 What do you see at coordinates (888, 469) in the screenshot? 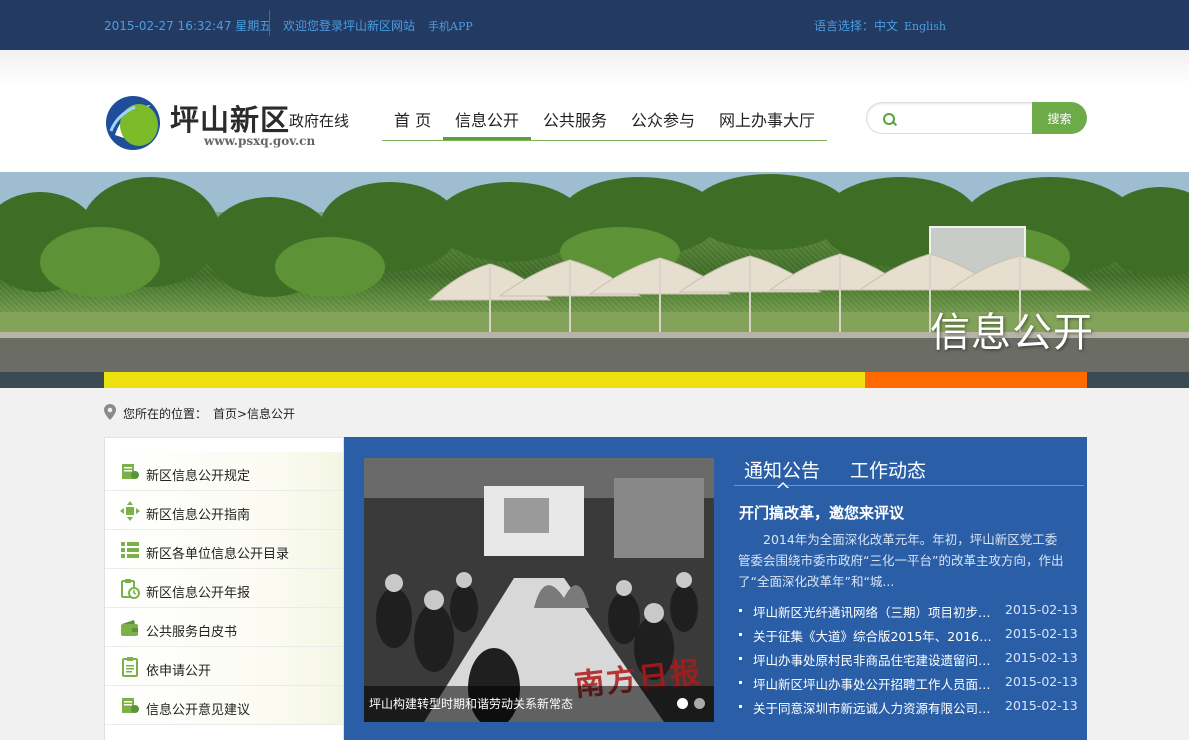
I see `tab-work-updates: 工作动态` at bounding box center [888, 469].